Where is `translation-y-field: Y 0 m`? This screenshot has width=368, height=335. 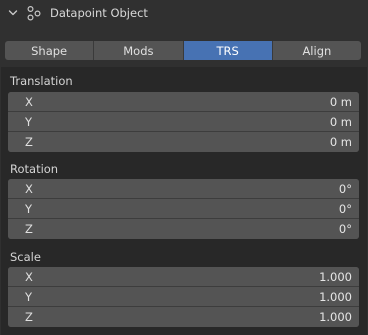
translation-y-field: Y 0 m is located at coordinates (183, 122).